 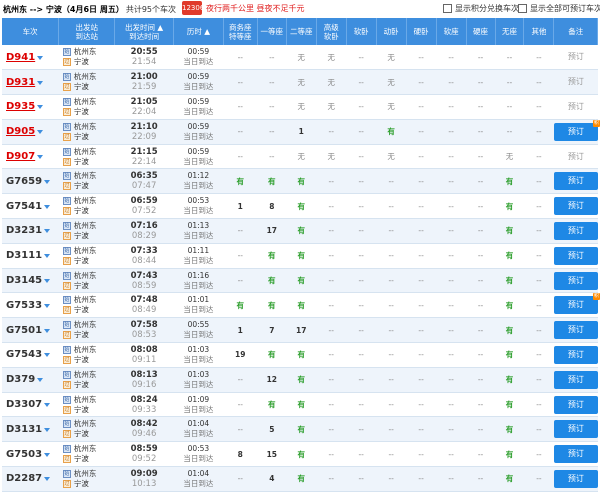 I want to click on train-number: D905, so click(x=20, y=131).